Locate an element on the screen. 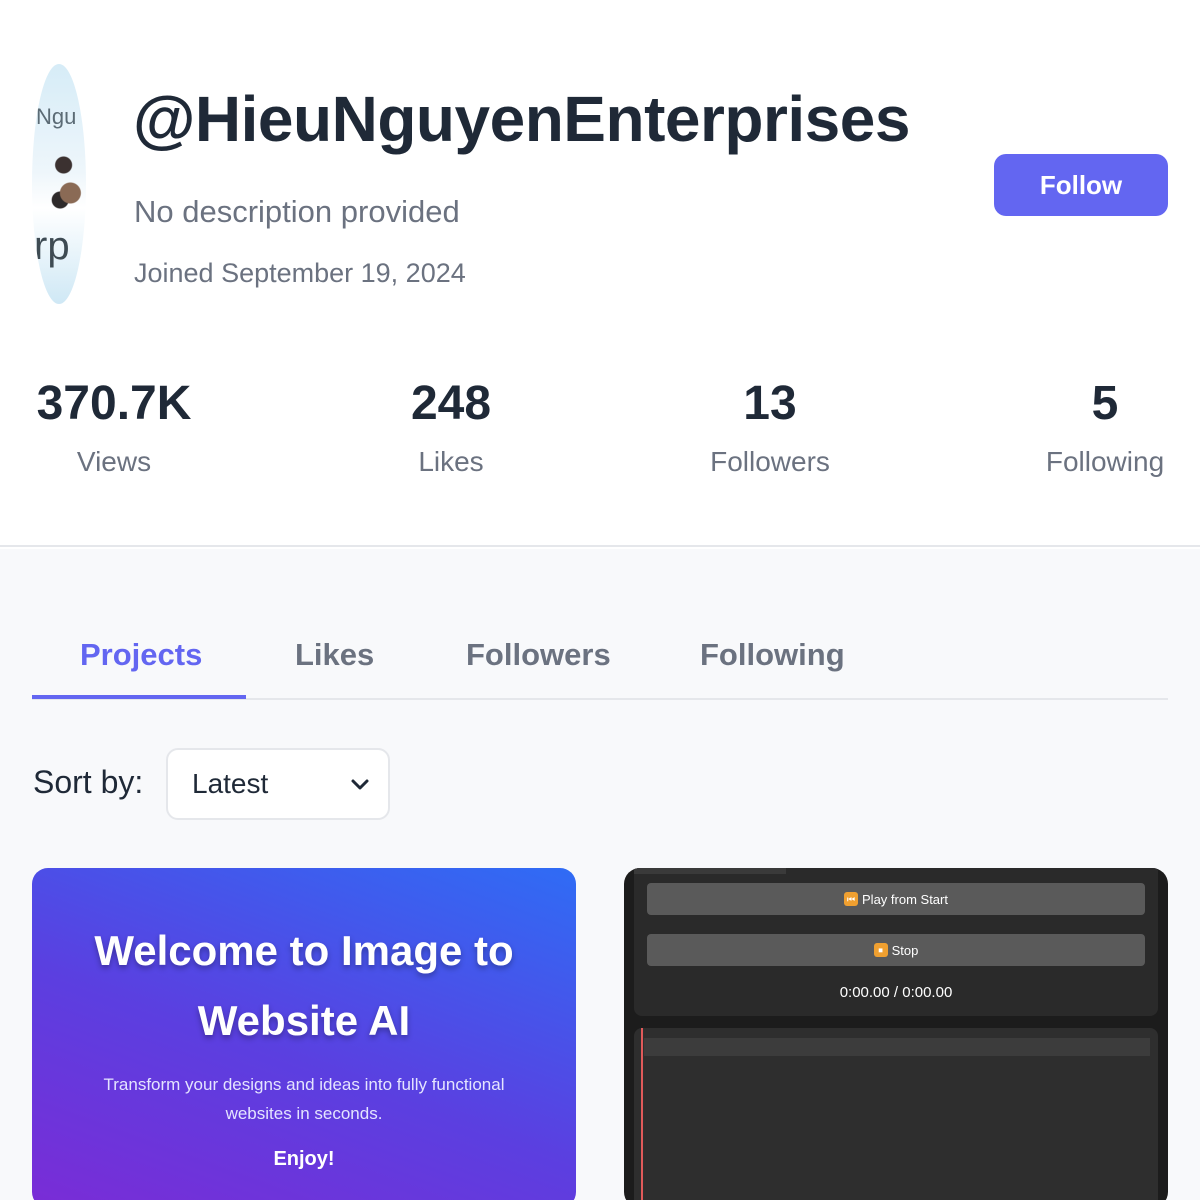 The image size is (1200, 1200). avatar-text-bottom: rp is located at coordinates (52, 246).